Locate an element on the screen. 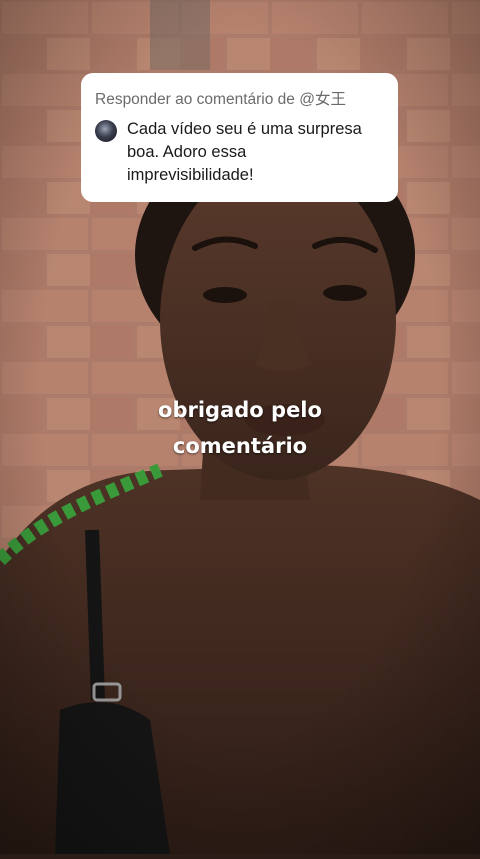 Image resolution: width=480 pixels, height=859 pixels. caption-line-1: obrigado pelo is located at coordinates (240, 410).